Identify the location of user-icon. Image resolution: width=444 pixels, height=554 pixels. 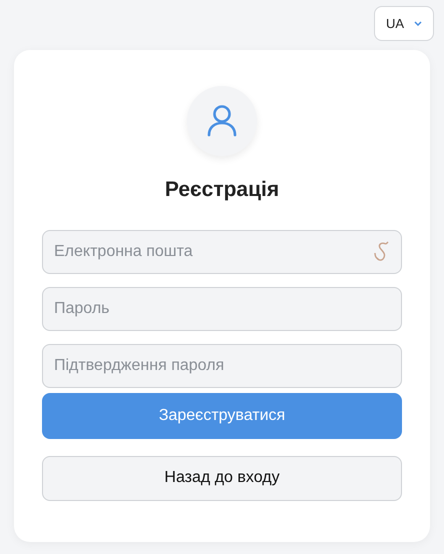
(222, 121).